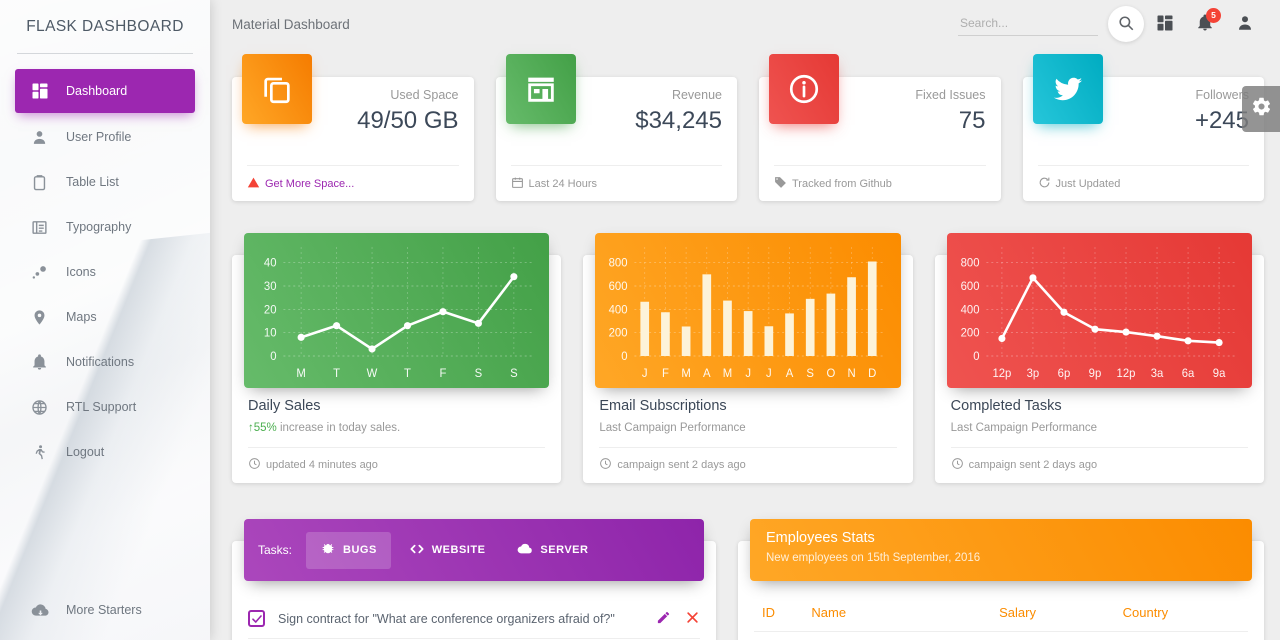  What do you see at coordinates (1099, 310) in the screenshot?
I see `completed-tasks-chart: 0 200 400 600 800 12p 3p 6p 9p 12p 3a 6a 9a` at bounding box center [1099, 310].